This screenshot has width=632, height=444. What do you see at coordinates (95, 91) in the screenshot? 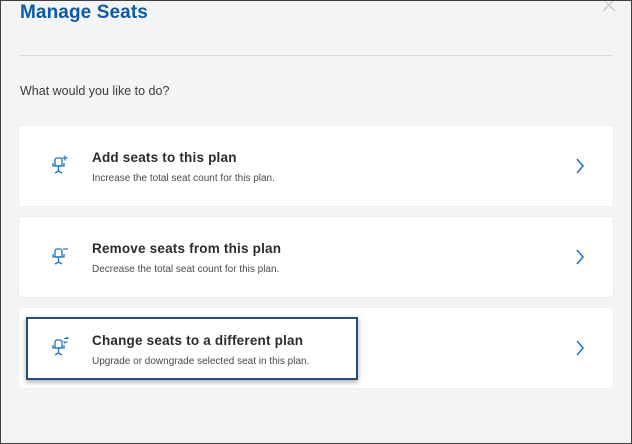
I see `dialog-prompt: What would you like to do?` at bounding box center [95, 91].